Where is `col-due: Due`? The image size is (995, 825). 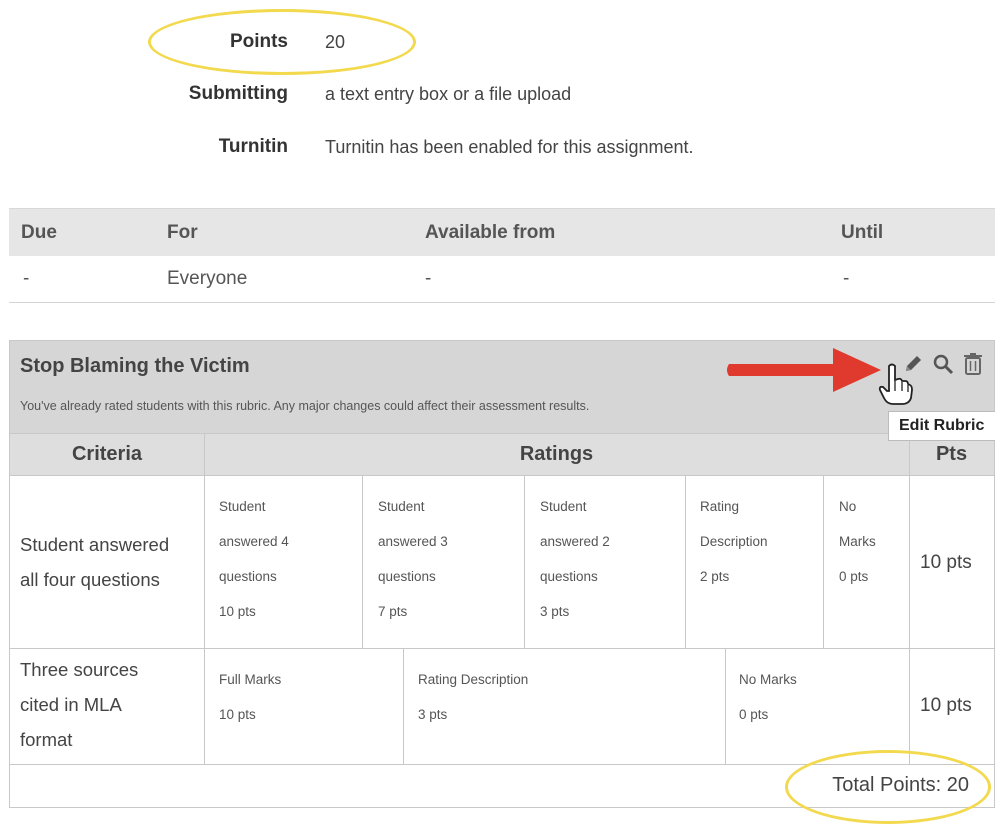
col-due: Due is located at coordinates (39, 232).